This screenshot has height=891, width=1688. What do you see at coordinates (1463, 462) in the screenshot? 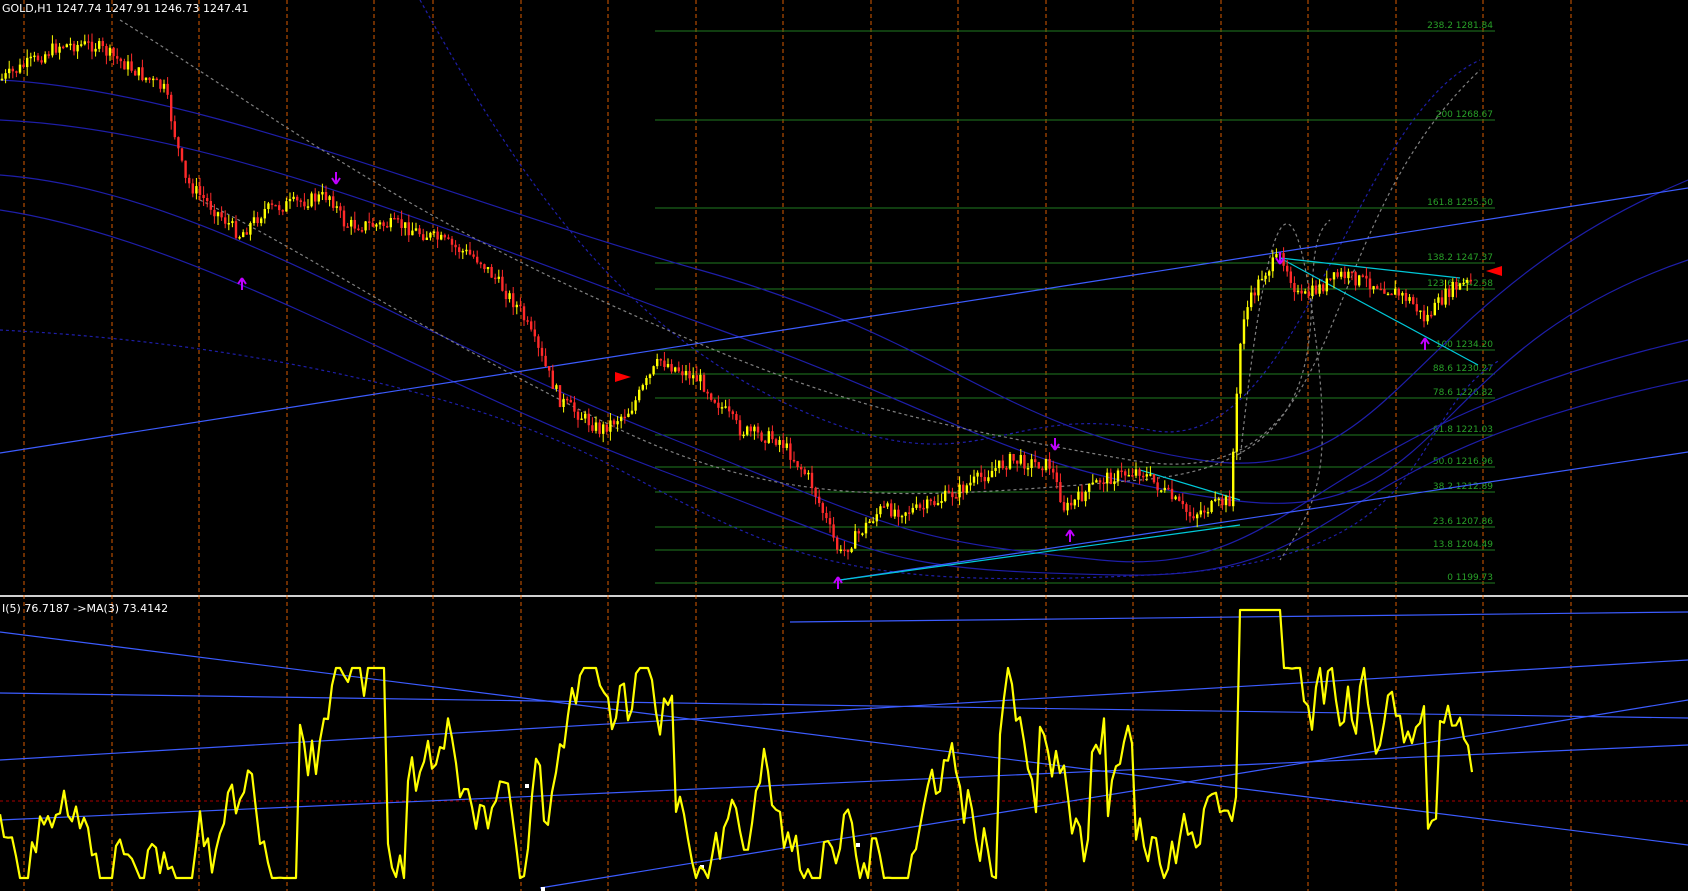
I see `fib-level-label: 50.0 1216.96` at bounding box center [1463, 462].